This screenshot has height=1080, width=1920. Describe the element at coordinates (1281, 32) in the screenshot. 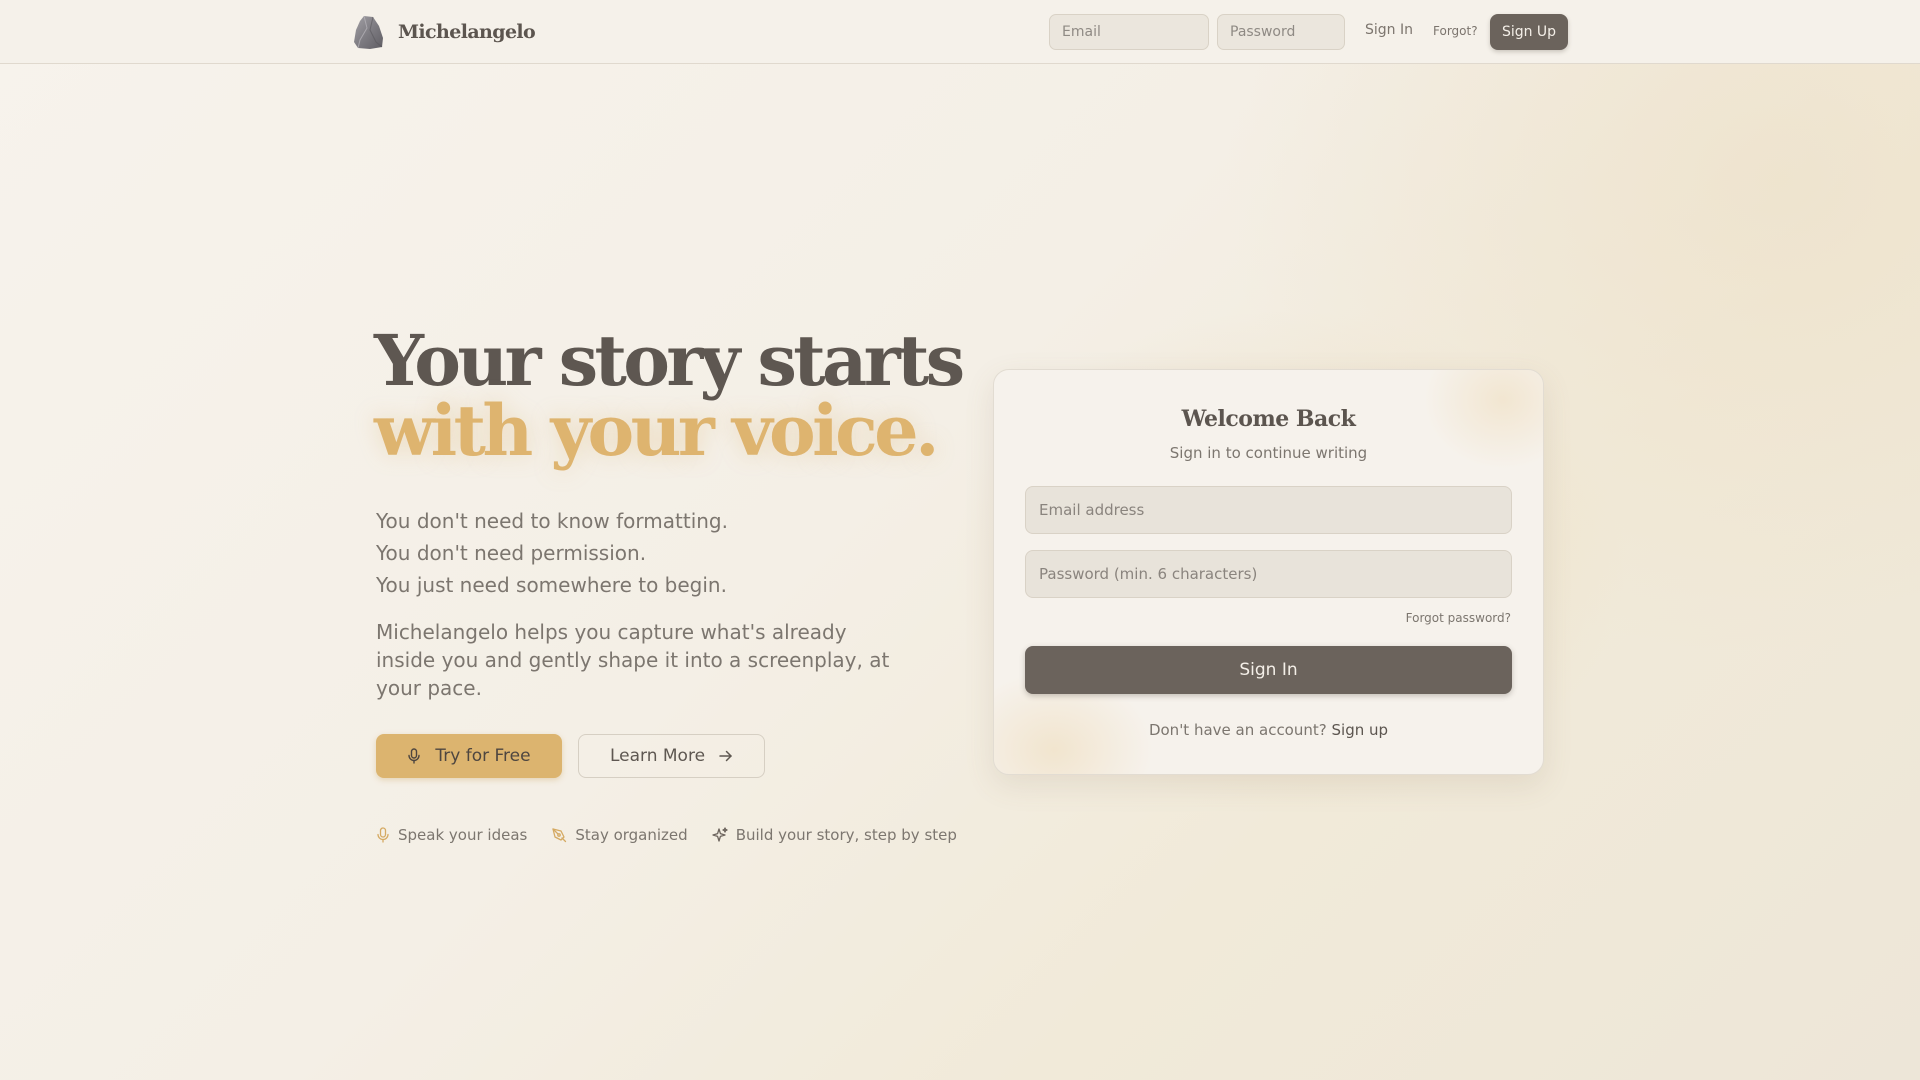

I see `header-password-input` at that location.